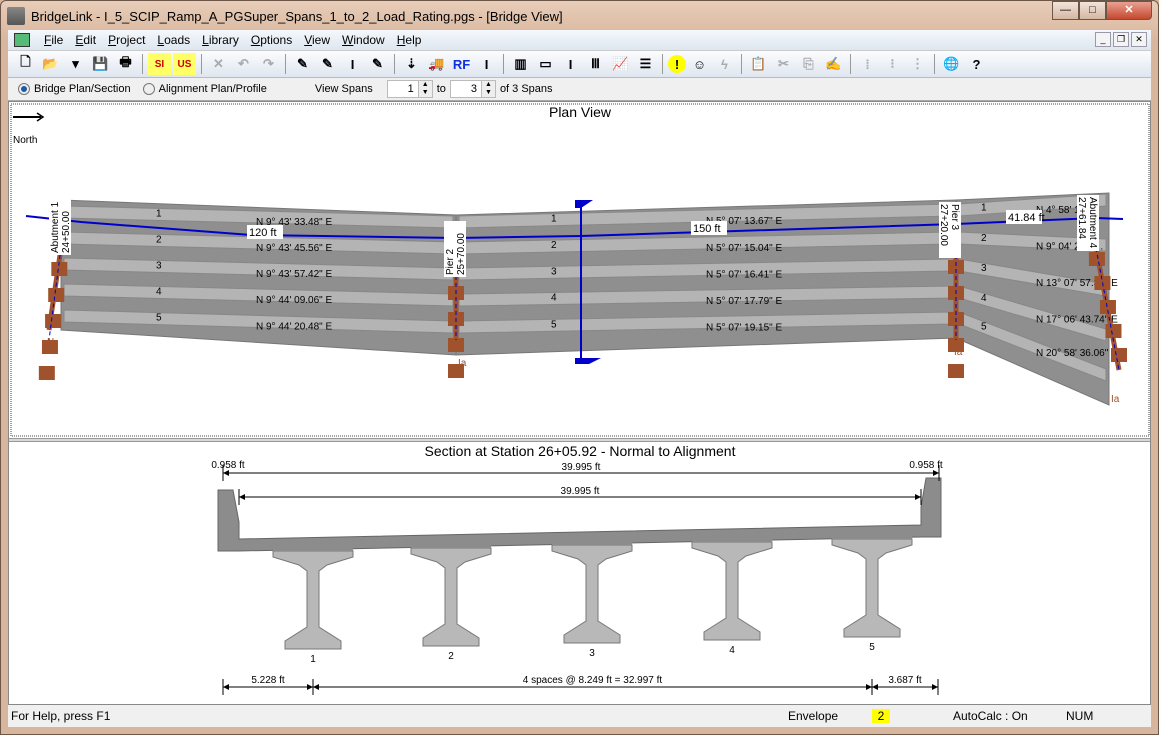  What do you see at coordinates (758, 64) in the screenshot?
I see `paste-icon: 📋` at bounding box center [758, 64].